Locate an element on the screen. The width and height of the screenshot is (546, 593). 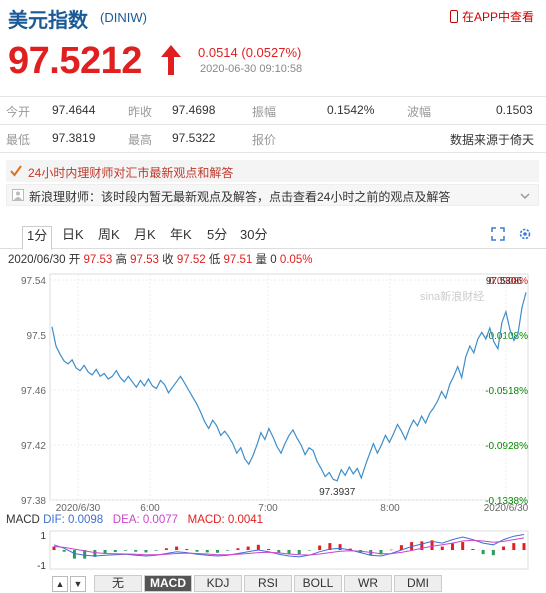
ohlc-close: 97.52 is located at coordinates (191, 260).